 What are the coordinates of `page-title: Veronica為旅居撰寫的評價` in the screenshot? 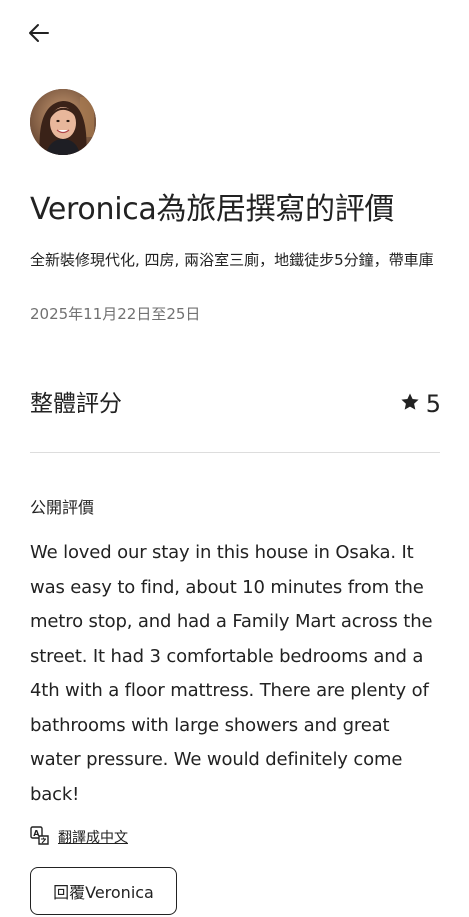 It's located at (212, 209).